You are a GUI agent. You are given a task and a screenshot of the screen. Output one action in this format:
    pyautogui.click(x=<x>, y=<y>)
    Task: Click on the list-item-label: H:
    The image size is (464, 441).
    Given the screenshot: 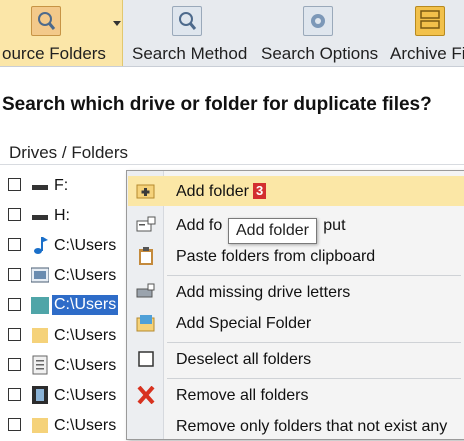 What is the action you would take?
    pyautogui.click(x=62, y=215)
    